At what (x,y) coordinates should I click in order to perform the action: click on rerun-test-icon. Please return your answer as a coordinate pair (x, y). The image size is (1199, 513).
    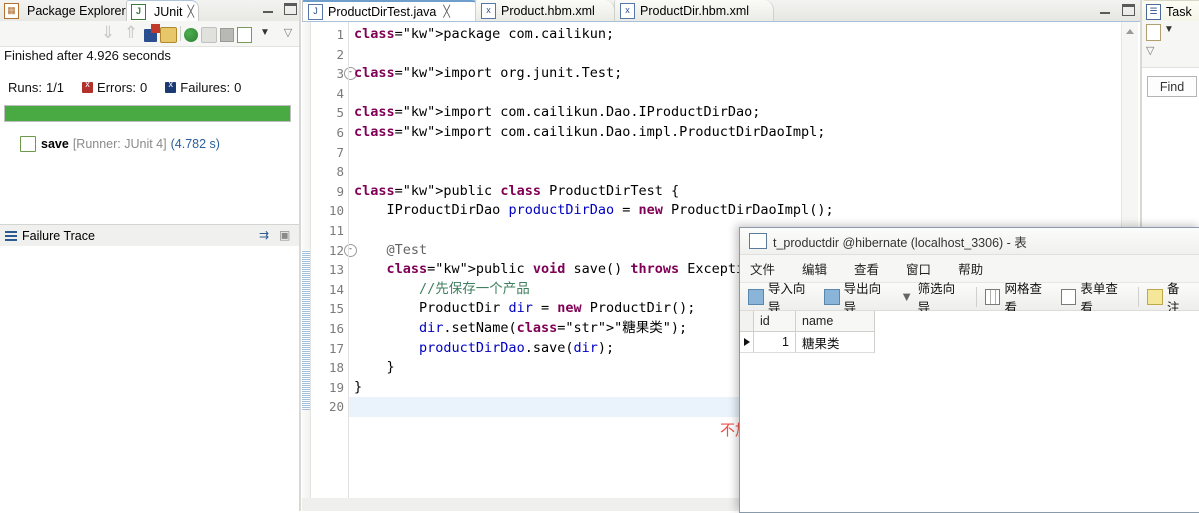
    Looking at the image, I should click on (191, 34).